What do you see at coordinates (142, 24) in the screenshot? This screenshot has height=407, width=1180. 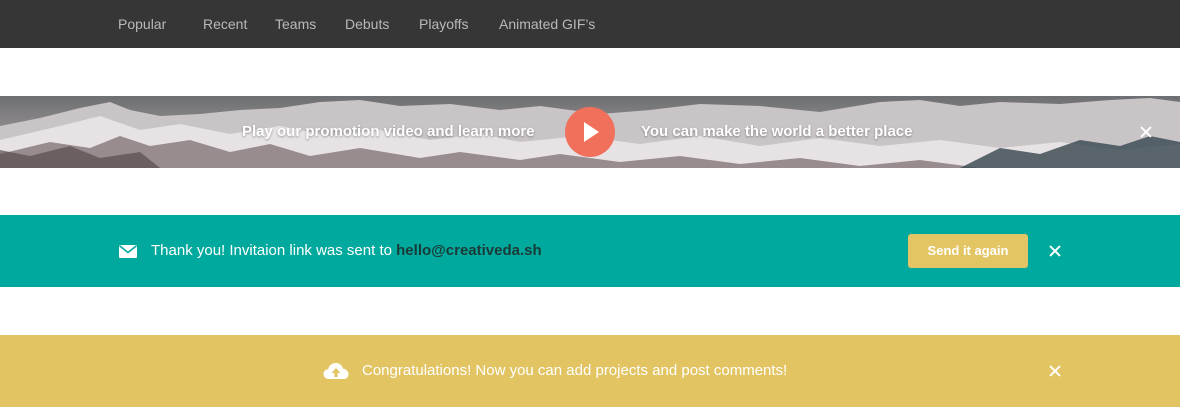 I see `nav-item-popular: Popular` at bounding box center [142, 24].